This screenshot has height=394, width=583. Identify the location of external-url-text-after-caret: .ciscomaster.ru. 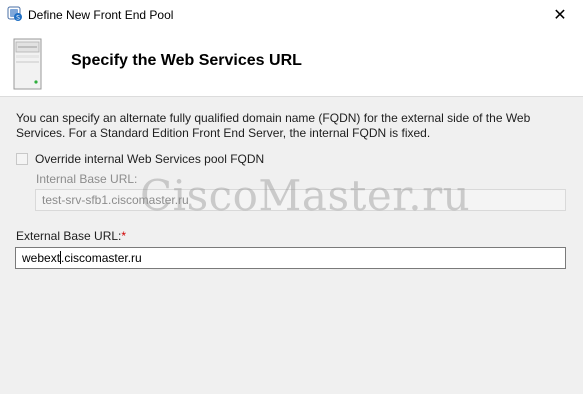
(101, 258).